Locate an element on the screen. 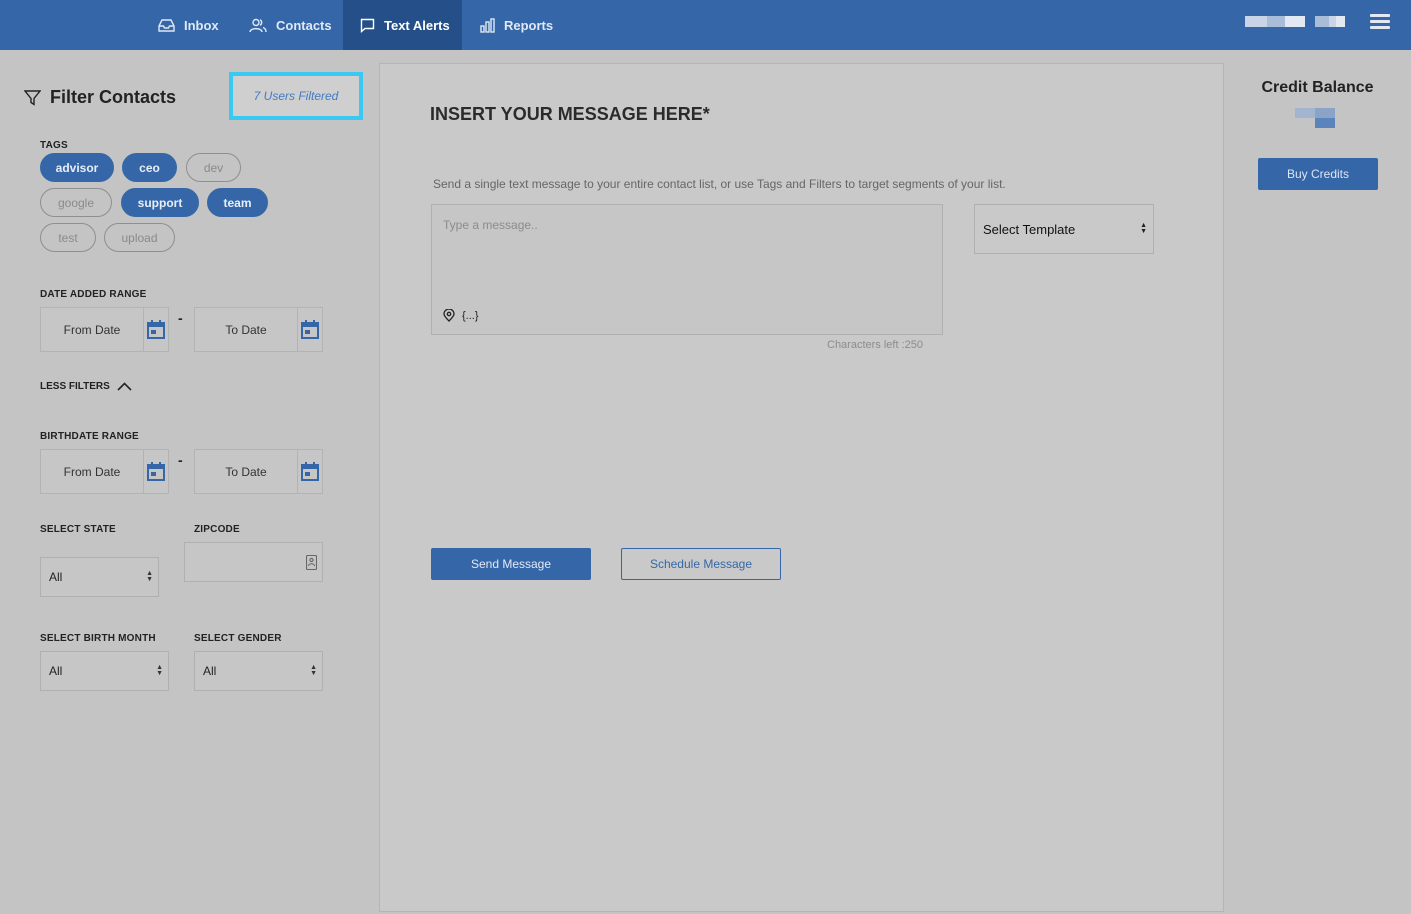  top-nav: Inbox Contacts Text Alerts Reports is located at coordinates (705, 25).